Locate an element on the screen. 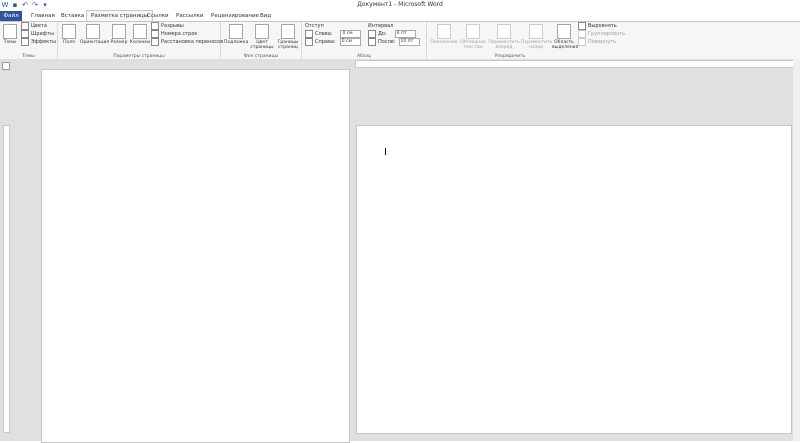  selection-pane-button: Область выделения is located at coordinates (565, 37).